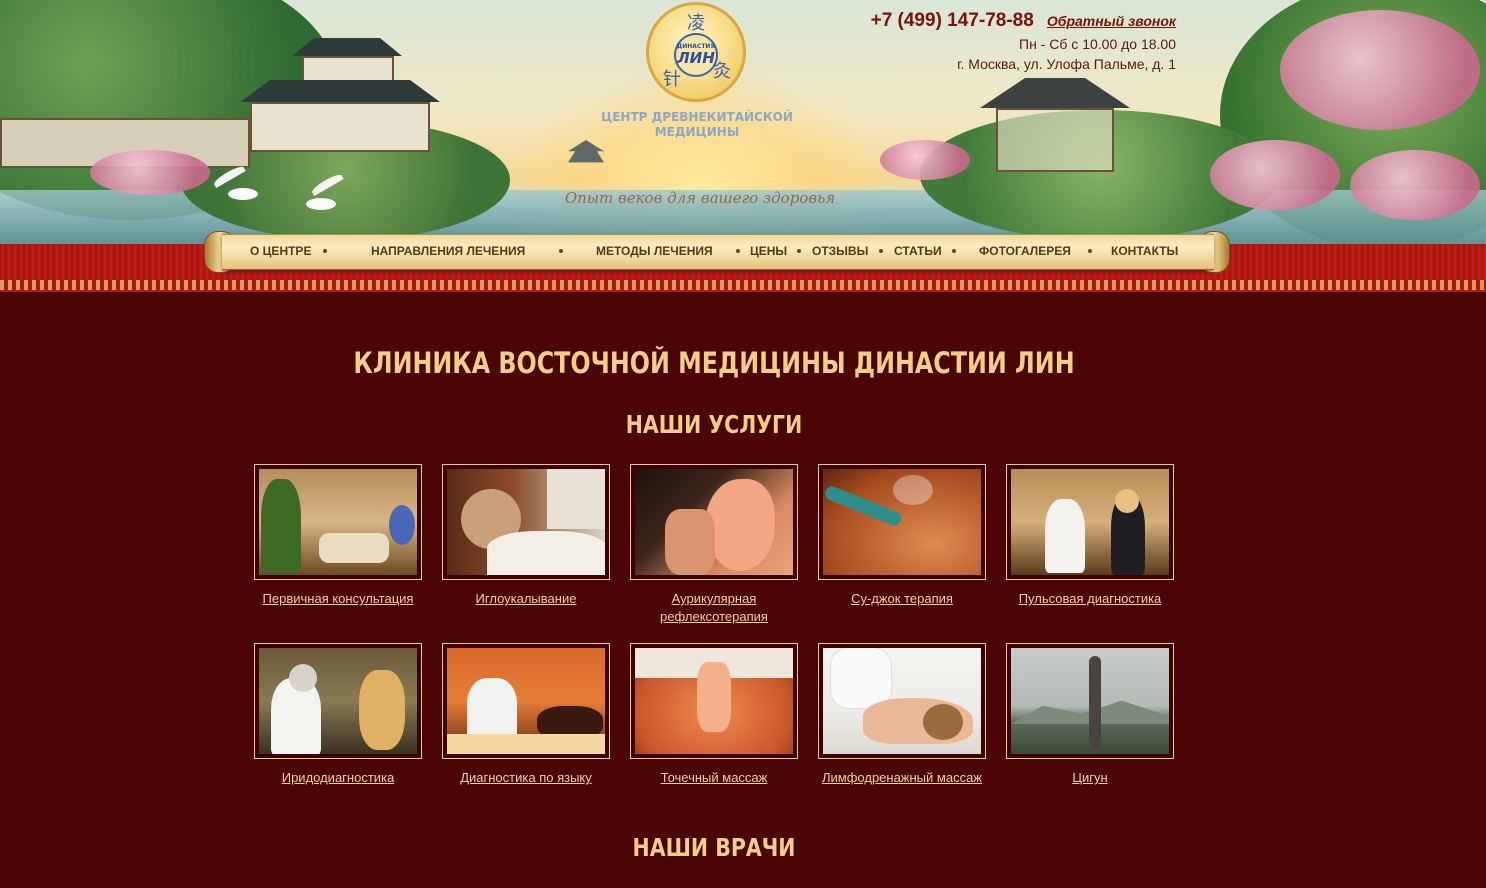 Image resolution: width=1486 pixels, height=888 pixels. I want to click on pagoda-lower-floor, so click(340, 127).